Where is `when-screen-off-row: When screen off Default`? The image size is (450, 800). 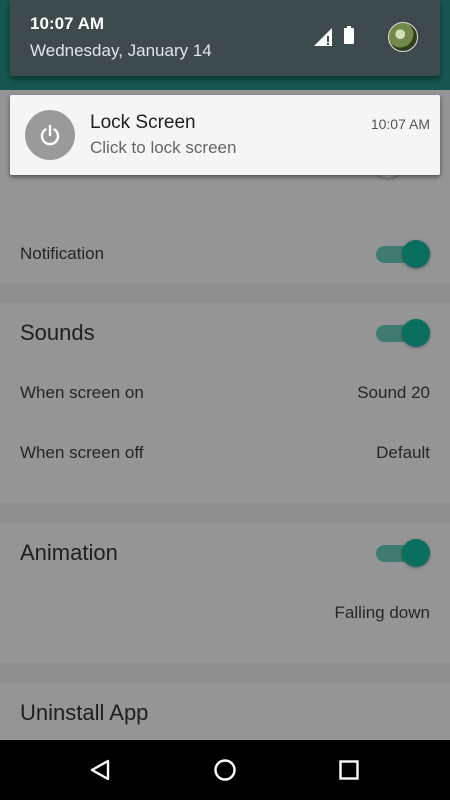 when-screen-off-row: When screen off Default is located at coordinates (225, 453).